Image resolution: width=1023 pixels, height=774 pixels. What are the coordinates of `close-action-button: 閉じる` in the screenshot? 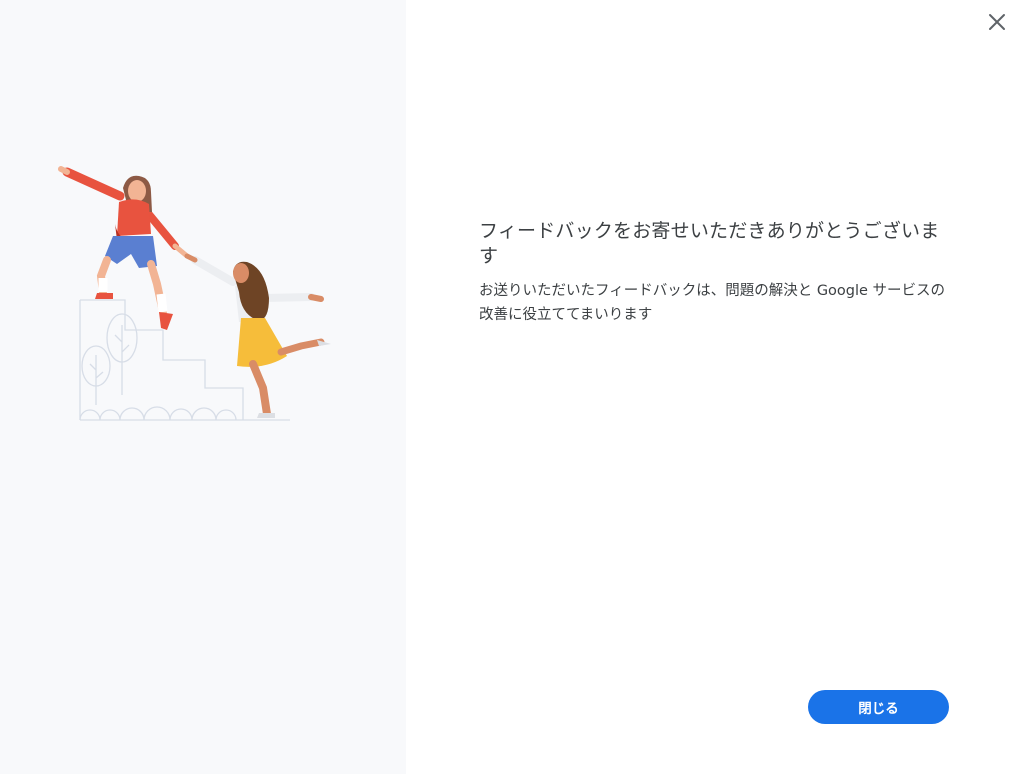 It's located at (878, 707).